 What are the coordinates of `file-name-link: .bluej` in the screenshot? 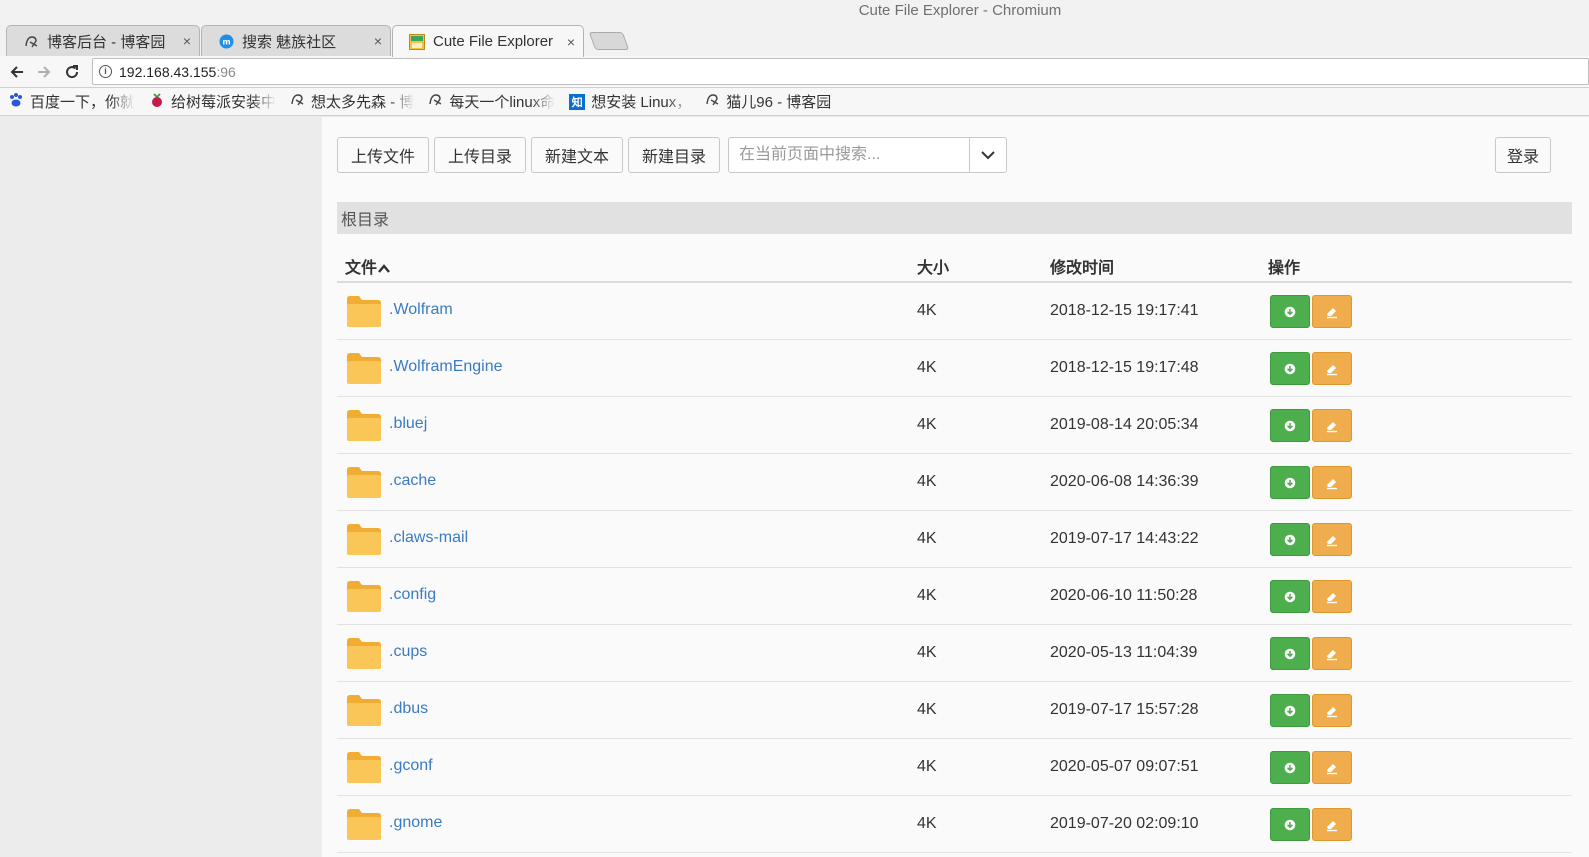 It's located at (408, 424).